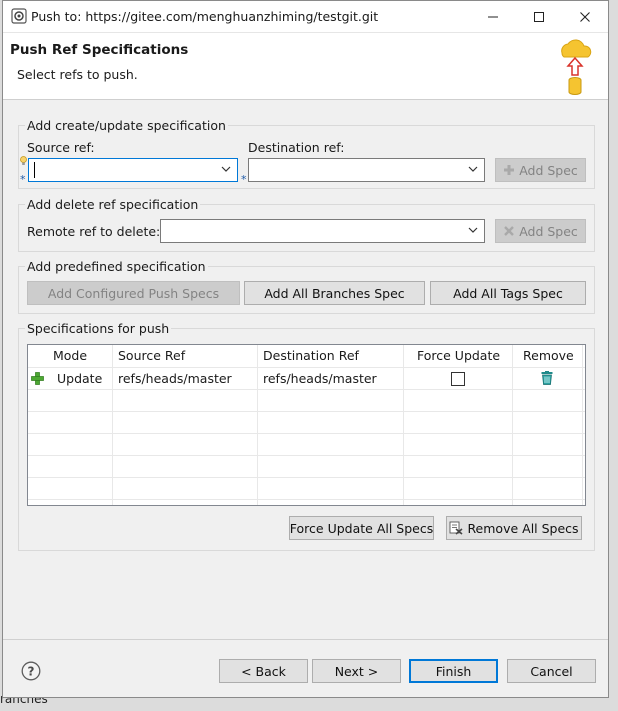  Describe the element at coordinates (296, 147) in the screenshot. I see `destination-ref-label: Destination ref:` at that location.